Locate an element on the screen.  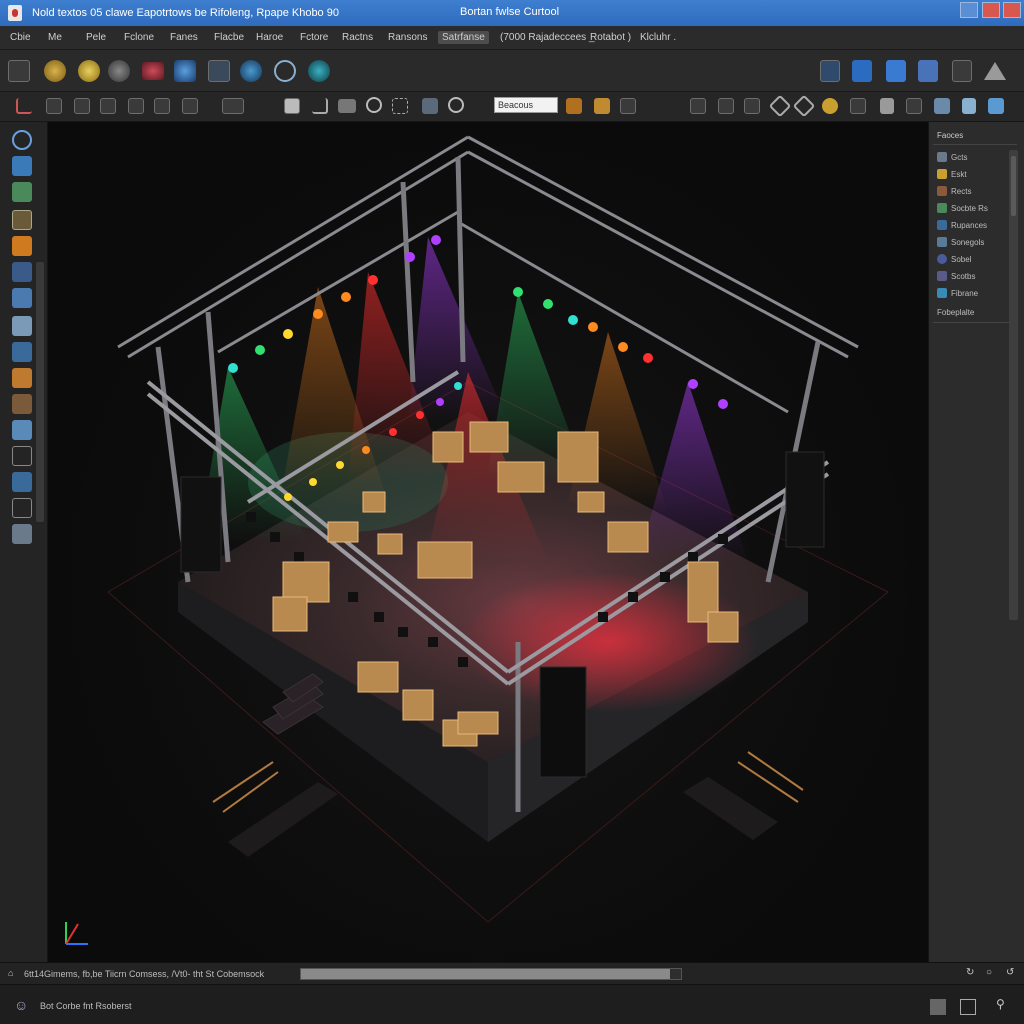
panel-item: Rects is located at coordinates (954, 191).